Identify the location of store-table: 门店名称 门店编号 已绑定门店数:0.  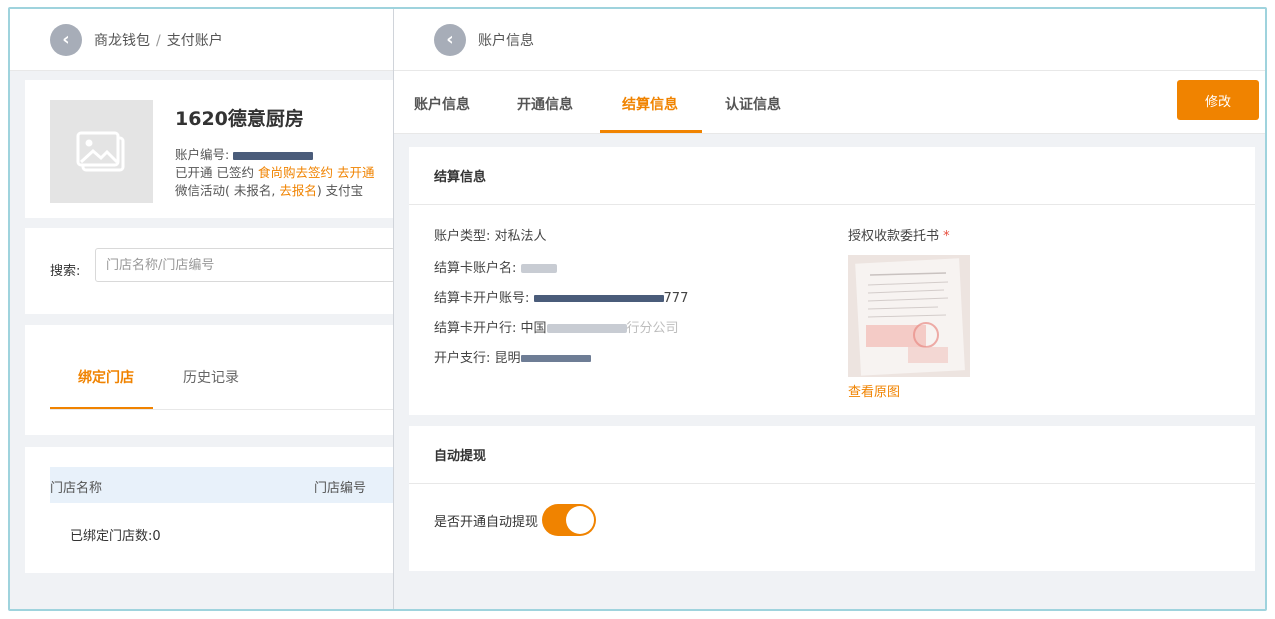
(209, 510).